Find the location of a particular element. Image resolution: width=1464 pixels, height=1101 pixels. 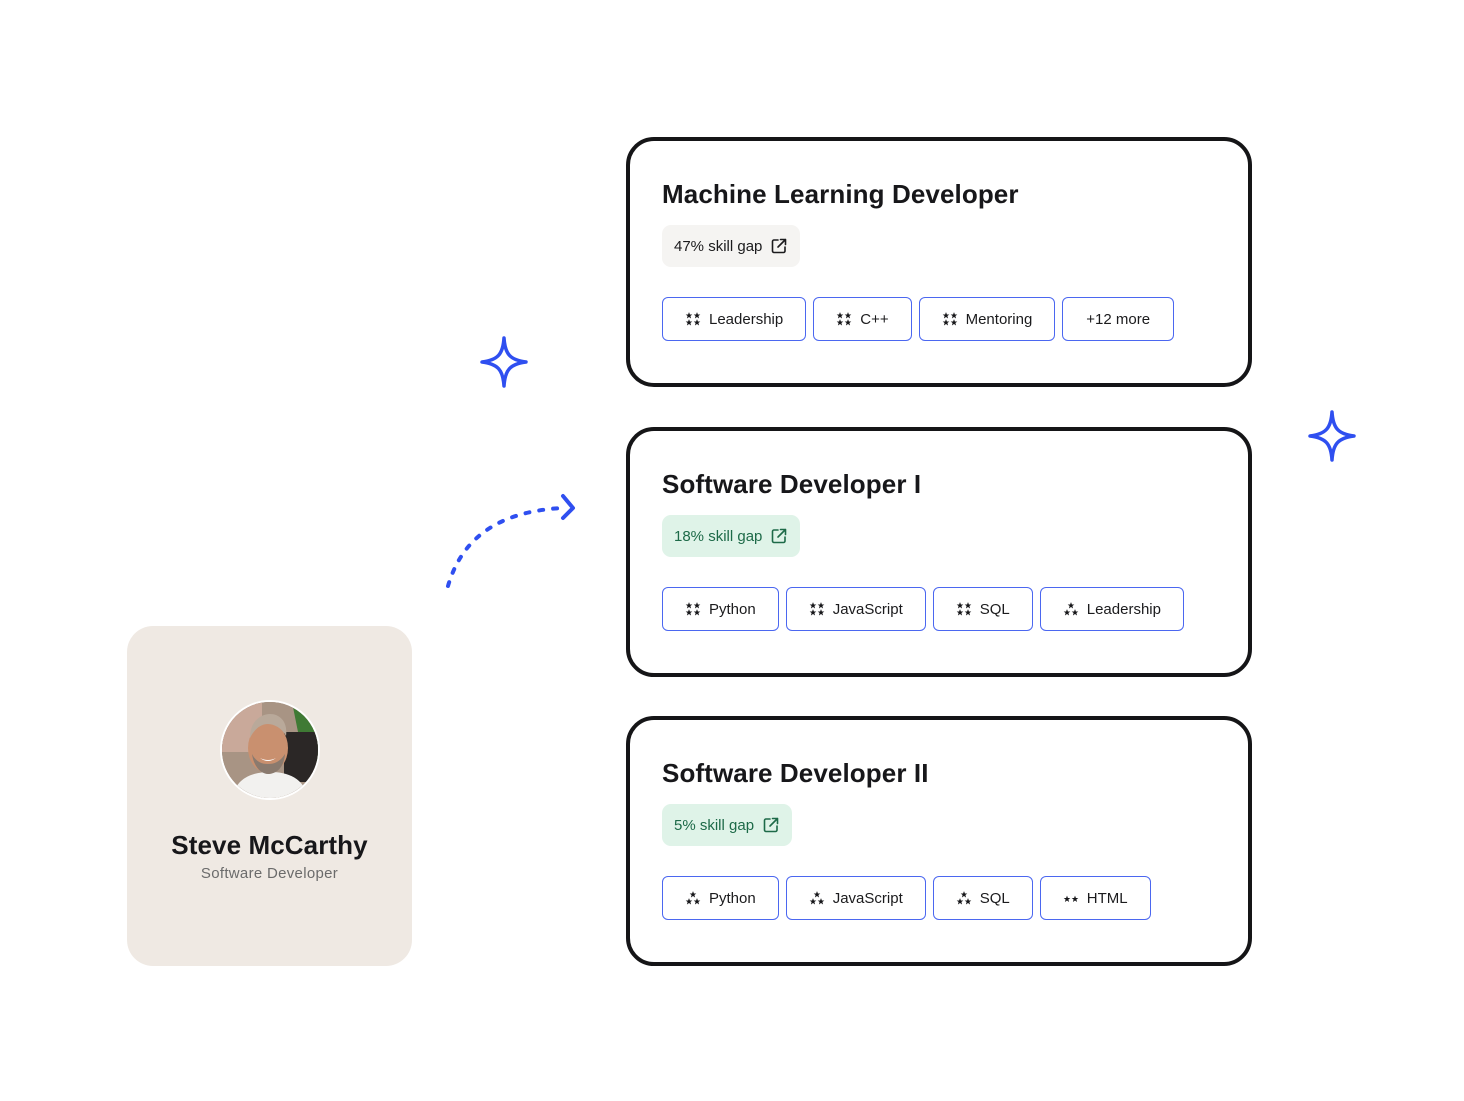

dotted-curved-arrow-icon is located at coordinates (510, 541).